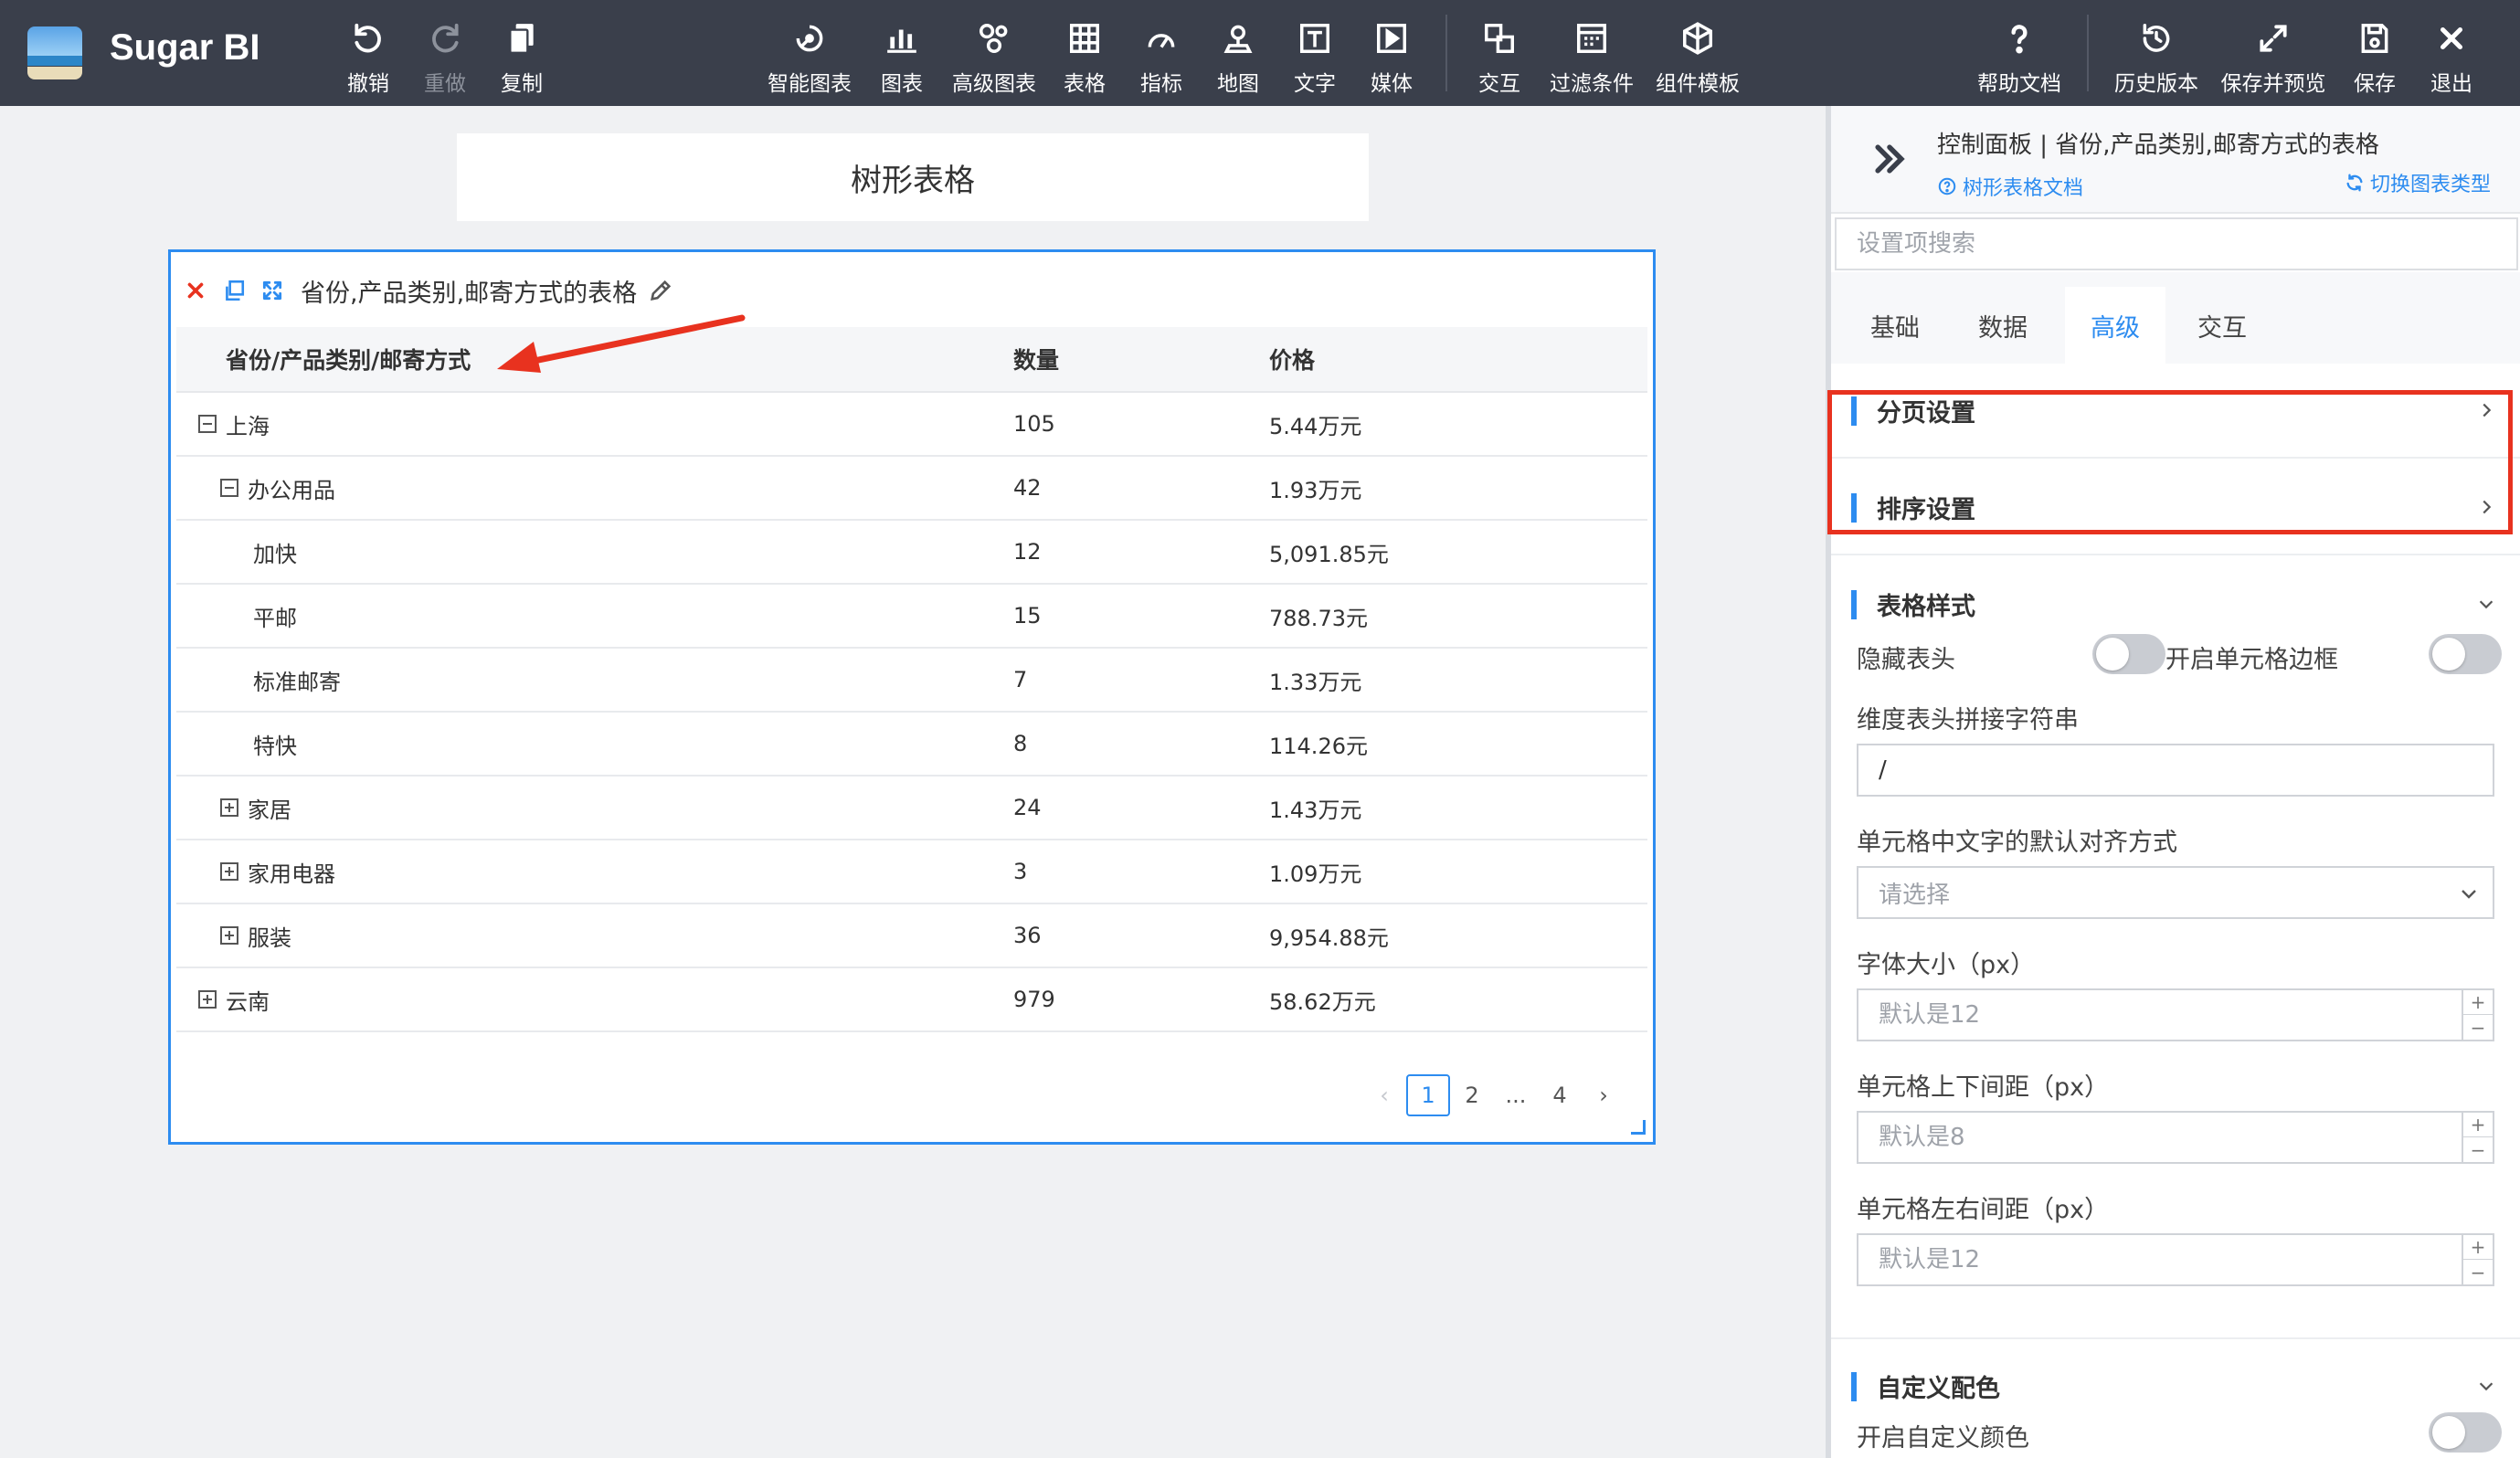 The image size is (2520, 1458). I want to click on table-row: 服装 36 9,954.88元, so click(912, 936).